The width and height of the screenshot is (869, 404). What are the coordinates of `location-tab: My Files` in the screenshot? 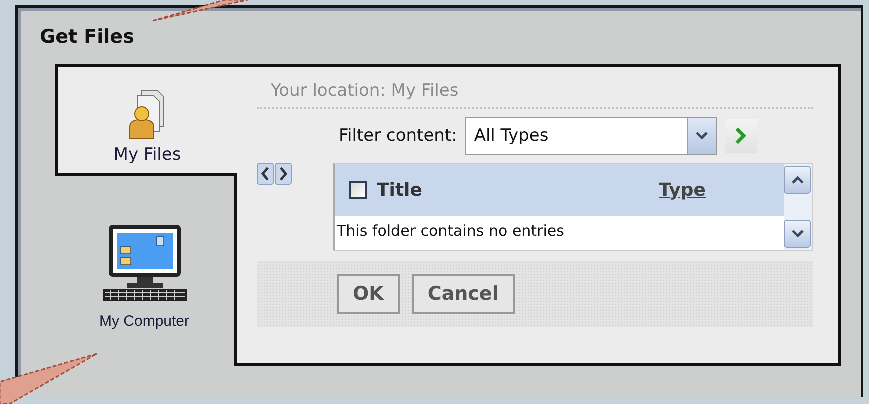 It's located at (146, 120).